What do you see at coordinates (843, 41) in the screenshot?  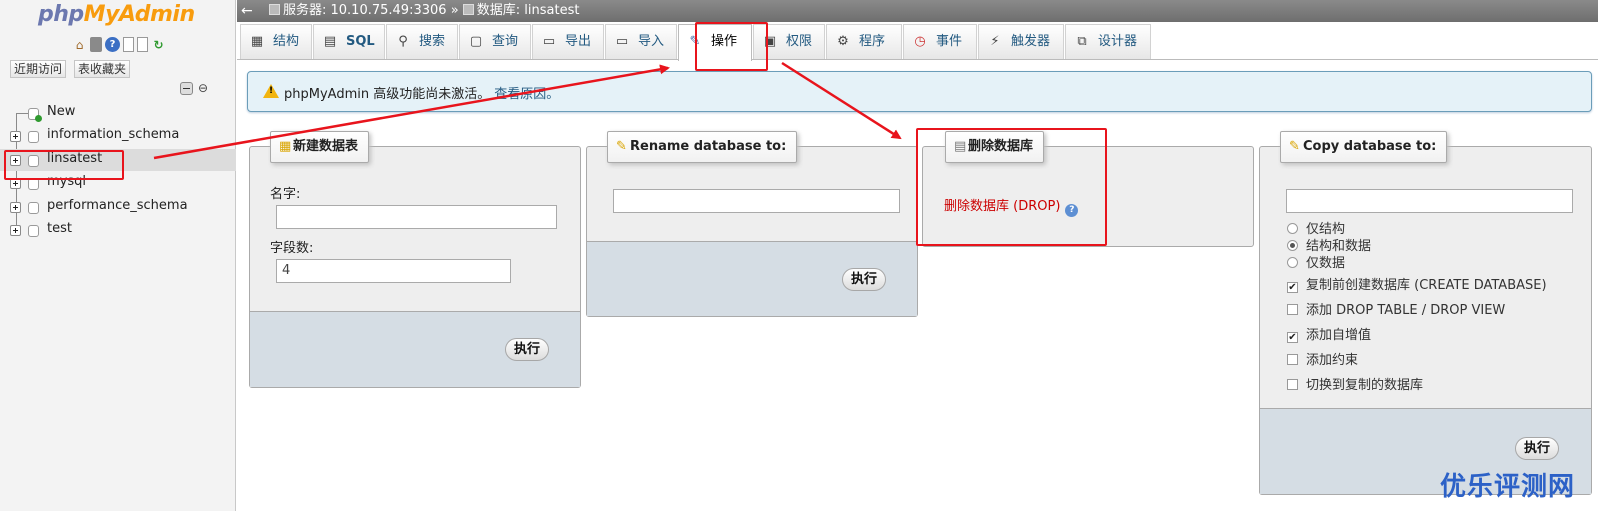 I see `routines-icon: ⚙` at bounding box center [843, 41].